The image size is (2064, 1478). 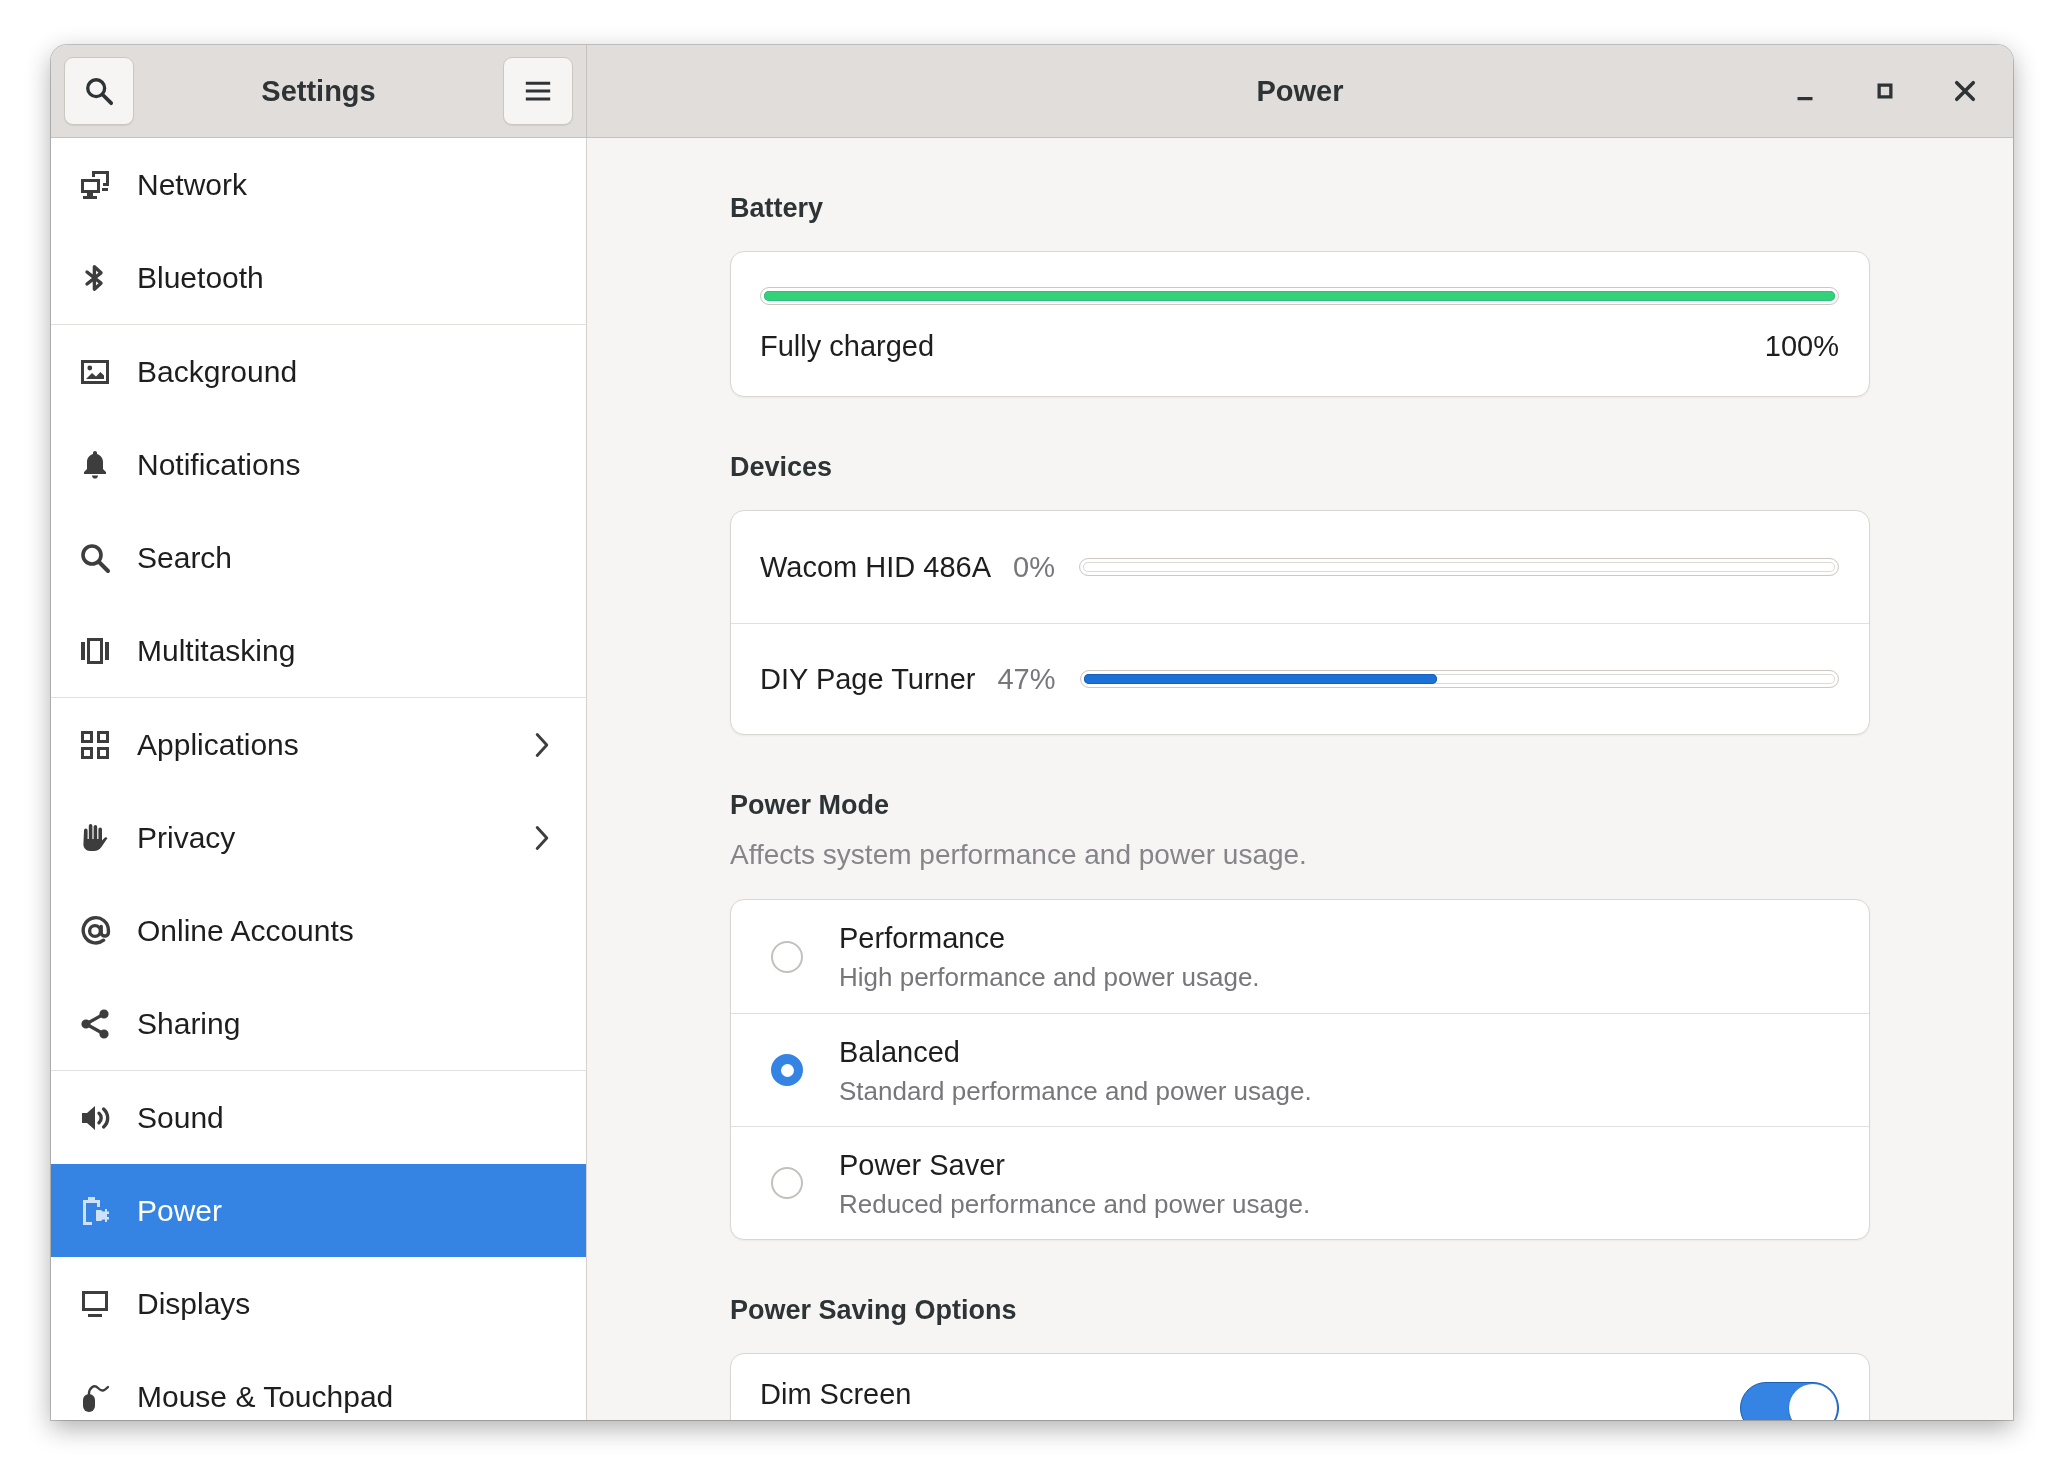 I want to click on device-percent: 47%, so click(x=1026, y=679).